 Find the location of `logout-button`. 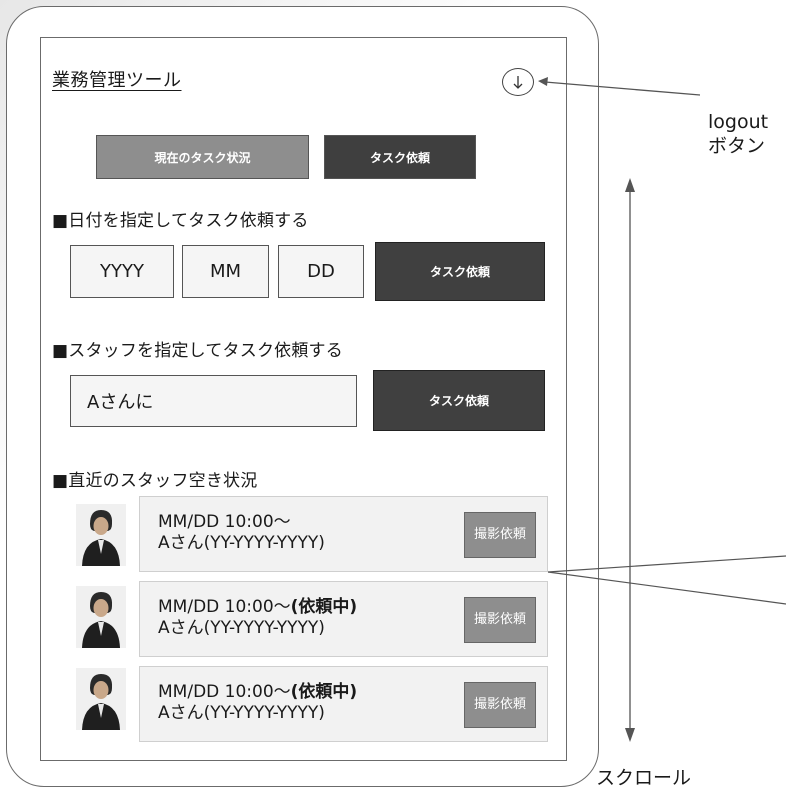

logout-button is located at coordinates (518, 82).